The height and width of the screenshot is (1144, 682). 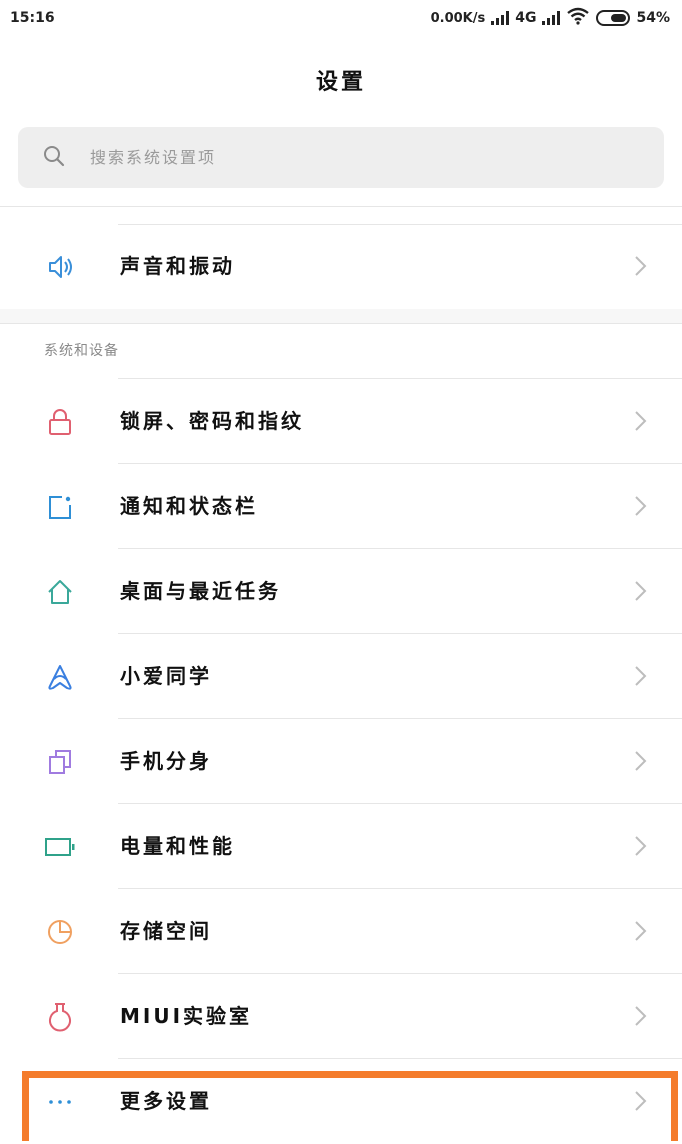 What do you see at coordinates (60, 507) in the screenshot?
I see `notification-icon` at bounding box center [60, 507].